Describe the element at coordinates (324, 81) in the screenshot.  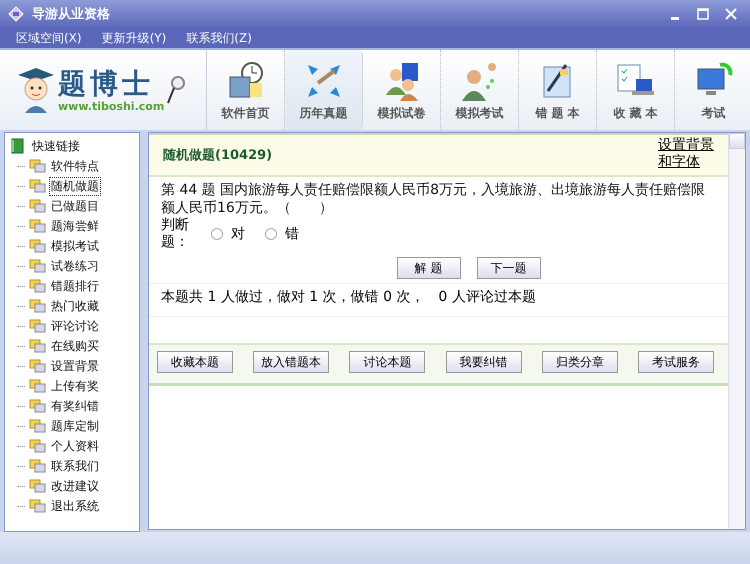
I see `arrows-icon` at that location.